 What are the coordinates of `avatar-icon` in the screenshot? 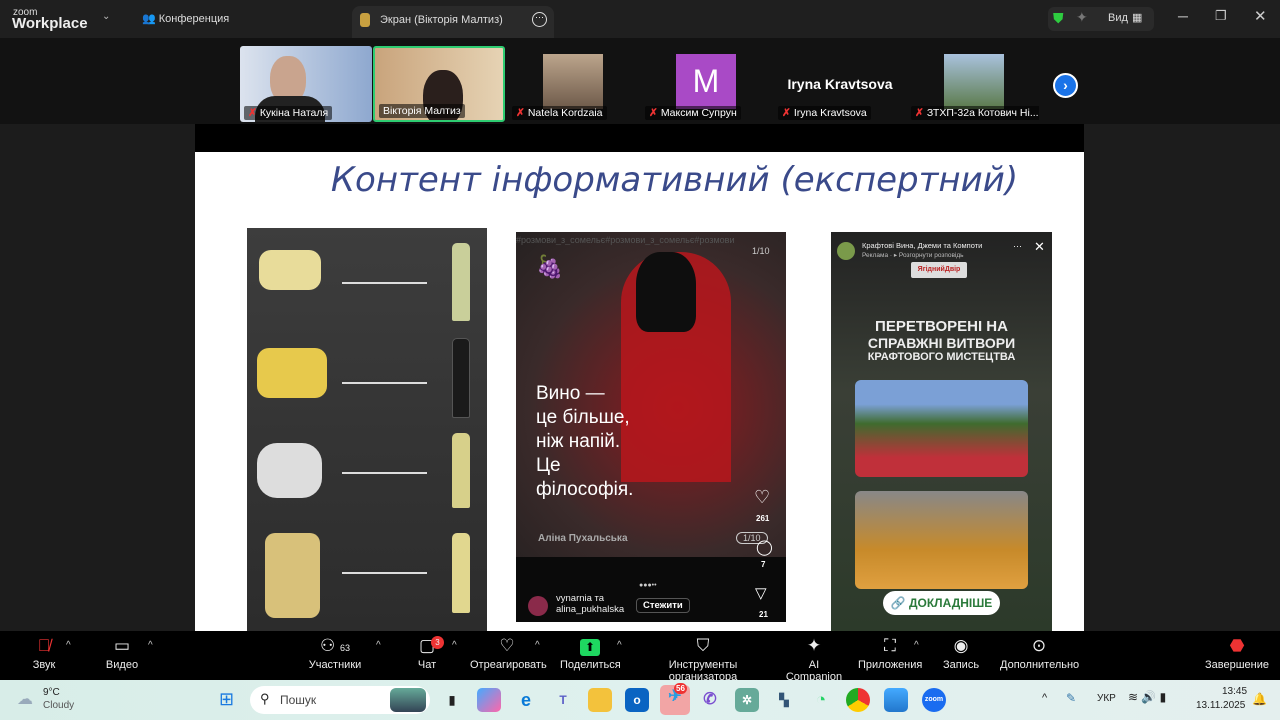 It's located at (365, 20).